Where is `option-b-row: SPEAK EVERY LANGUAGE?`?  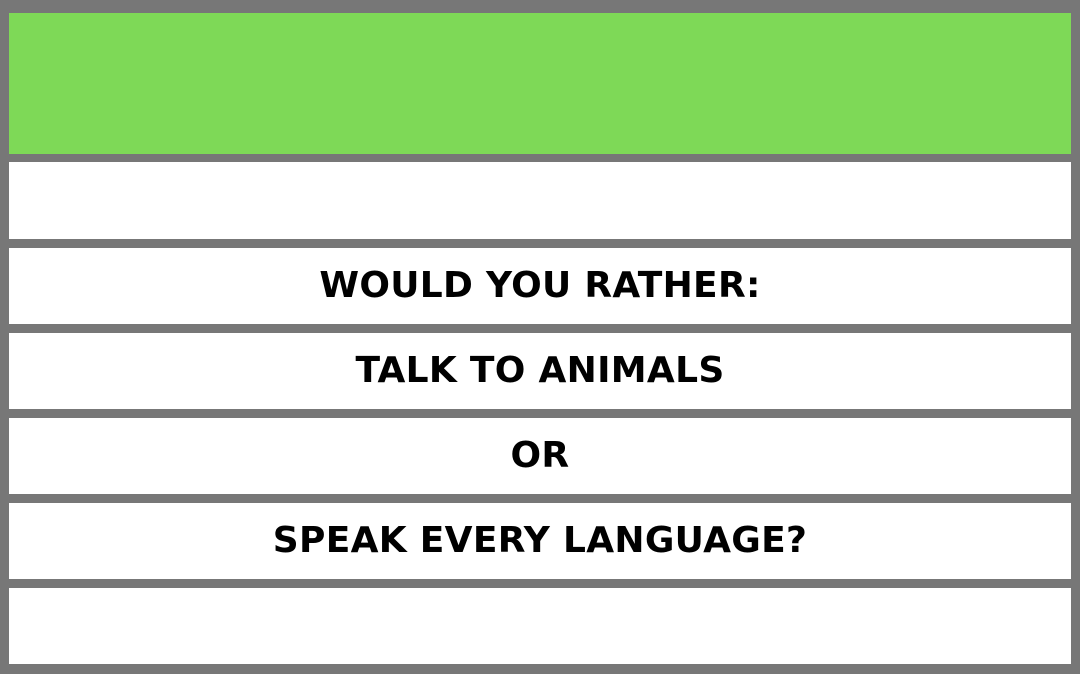
option-b-row: SPEAK EVERY LANGUAGE? is located at coordinates (540, 541).